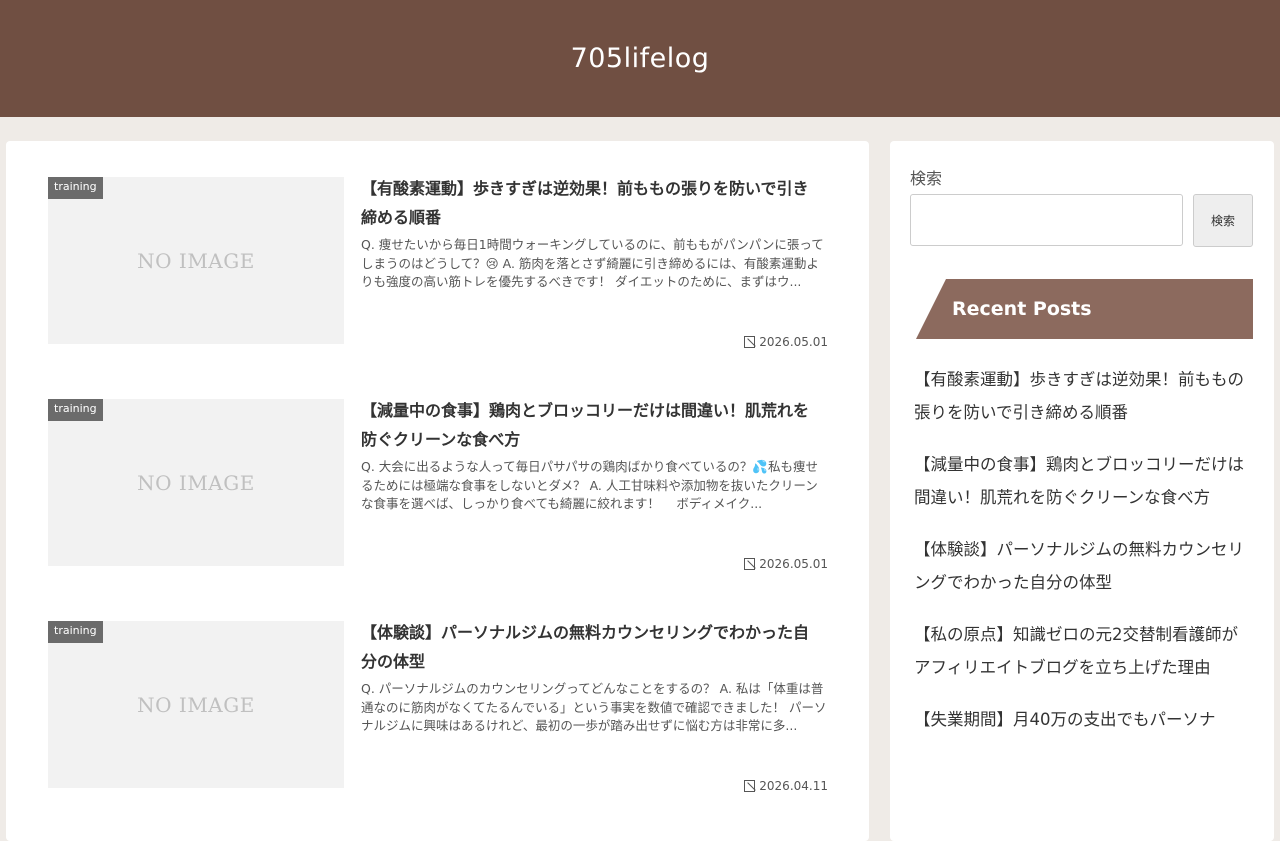 This screenshot has width=1280, height=841. I want to click on search-button: 検索, so click(1223, 220).